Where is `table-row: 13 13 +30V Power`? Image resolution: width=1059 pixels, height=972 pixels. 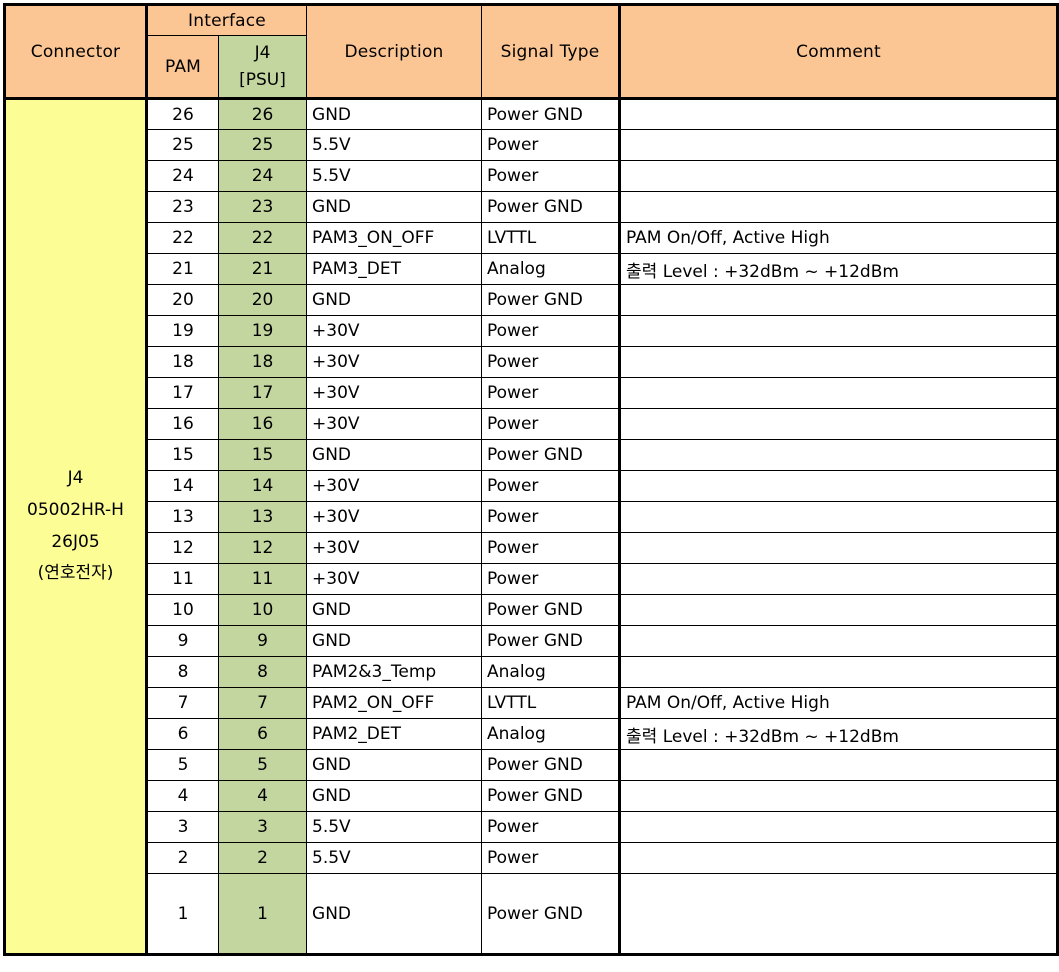
table-row: 13 13 +30V Power is located at coordinates (532, 517).